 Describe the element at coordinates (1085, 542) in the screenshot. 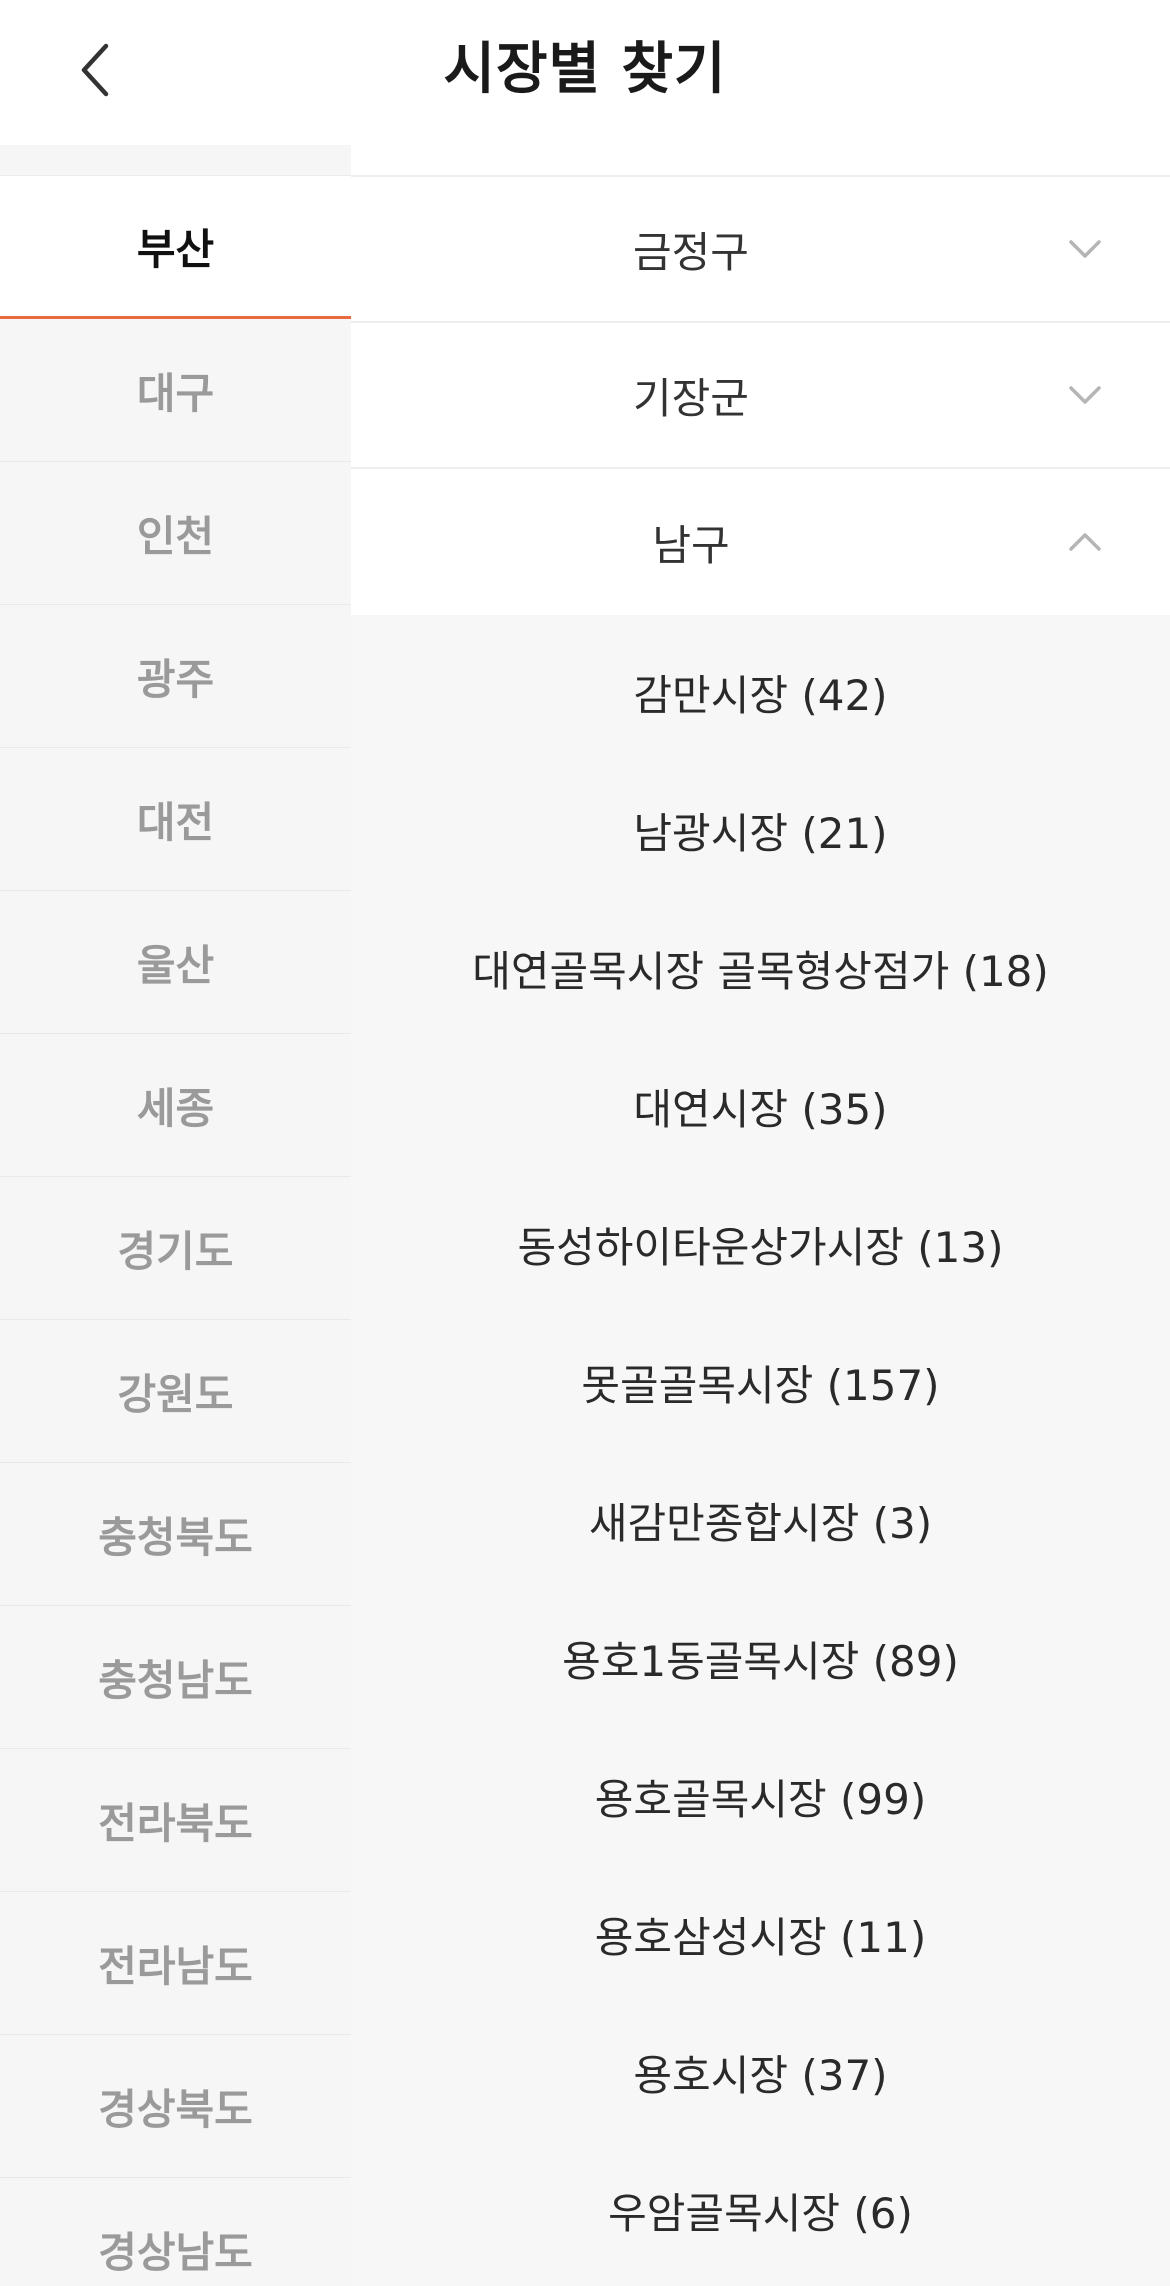

I see `chevron-up-icon` at that location.